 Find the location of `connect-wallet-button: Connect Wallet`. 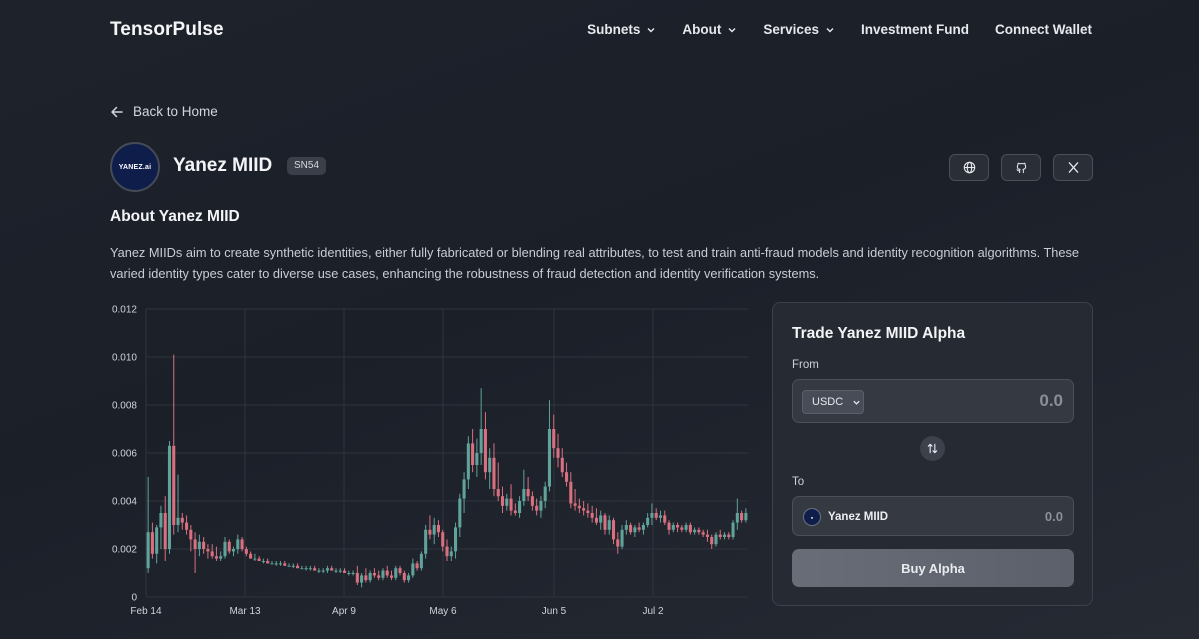

connect-wallet-button: Connect Wallet is located at coordinates (1043, 29).